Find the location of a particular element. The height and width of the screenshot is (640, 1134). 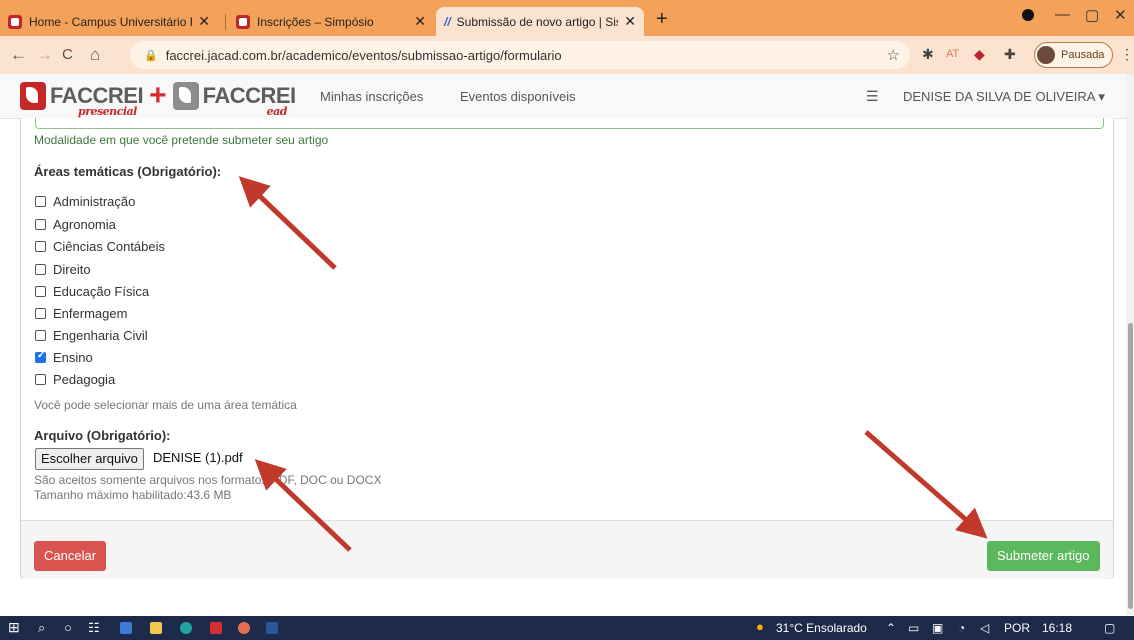

checkbox-label: Administração is located at coordinates (94, 201).